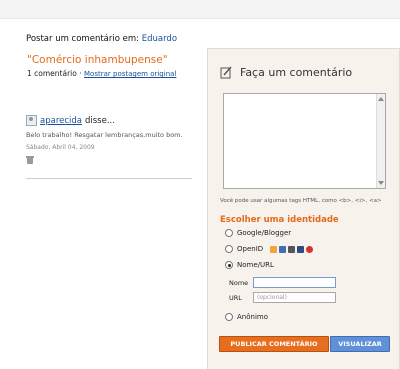  Describe the element at coordinates (130, 74) in the screenshot. I see `show-original-post-link: Mostrar postagem original` at that location.